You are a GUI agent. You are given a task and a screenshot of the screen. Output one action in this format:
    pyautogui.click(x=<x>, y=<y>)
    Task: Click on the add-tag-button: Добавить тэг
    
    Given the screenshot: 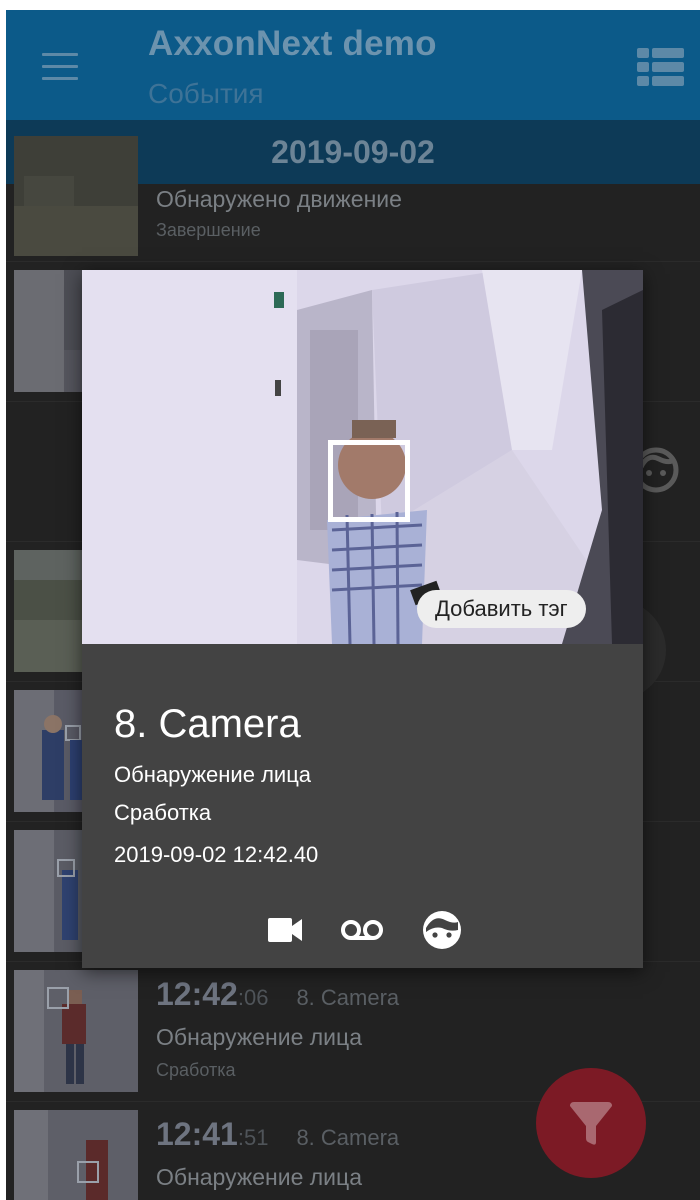 What is the action you would take?
    pyautogui.click(x=501, y=609)
    